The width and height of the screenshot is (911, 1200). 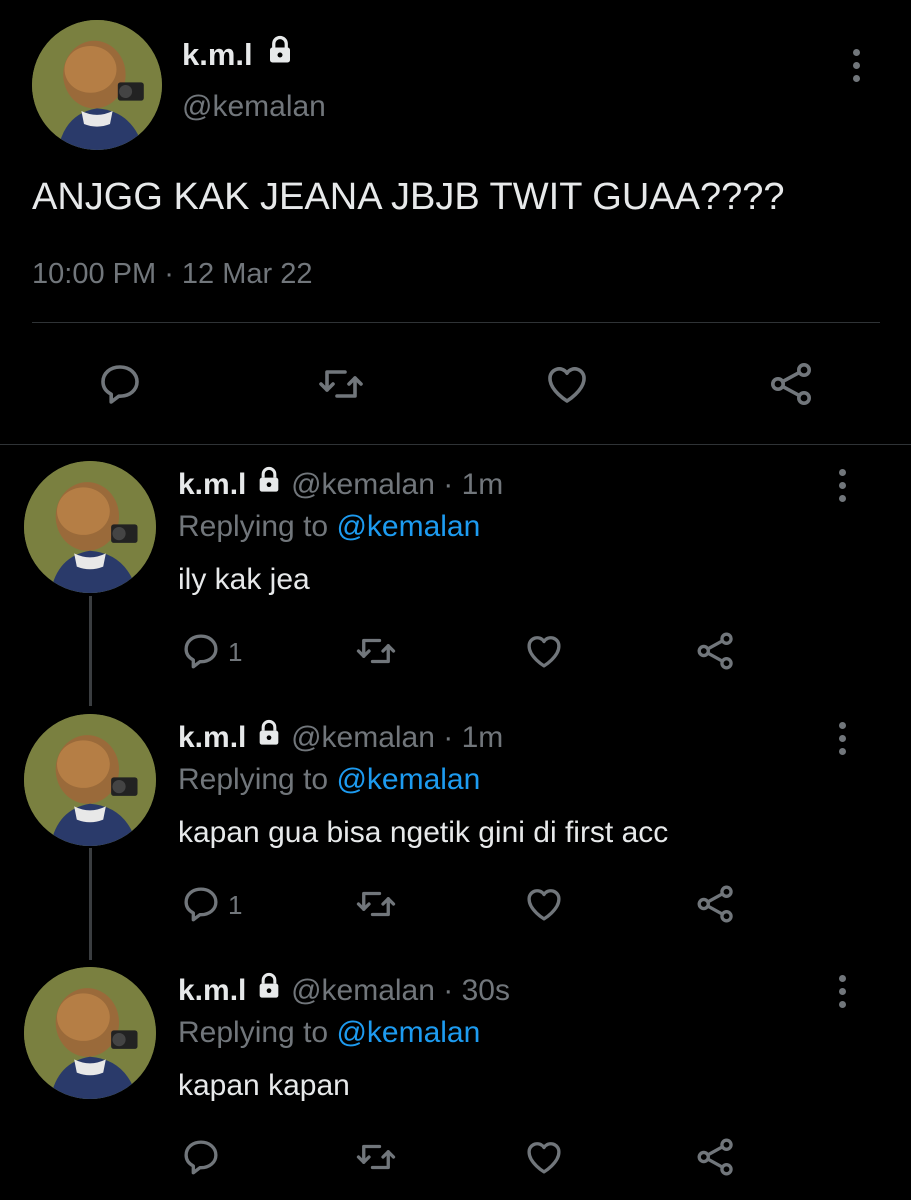 What do you see at coordinates (408, 197) in the screenshot?
I see `tweet-text: ANJGG KAK JEANA JBJB TWIT GUAA????` at bounding box center [408, 197].